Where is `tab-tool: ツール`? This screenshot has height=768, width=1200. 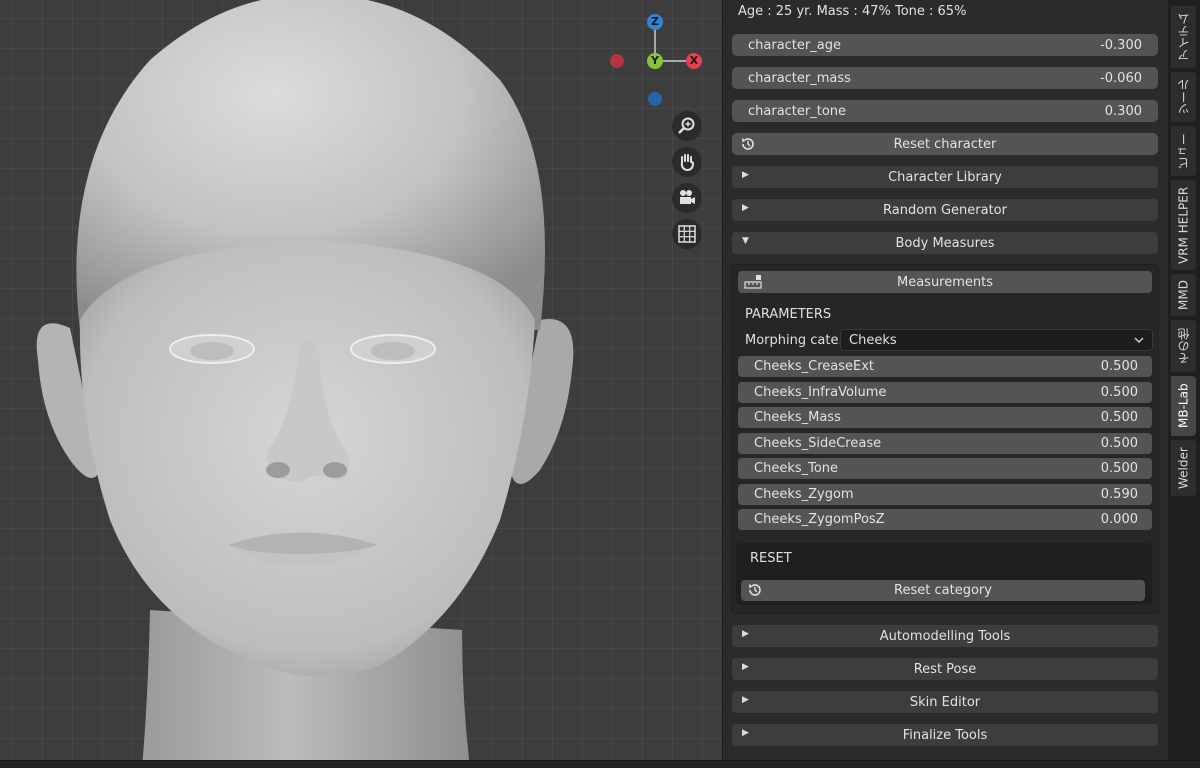 tab-tool: ツール is located at coordinates (1183, 97).